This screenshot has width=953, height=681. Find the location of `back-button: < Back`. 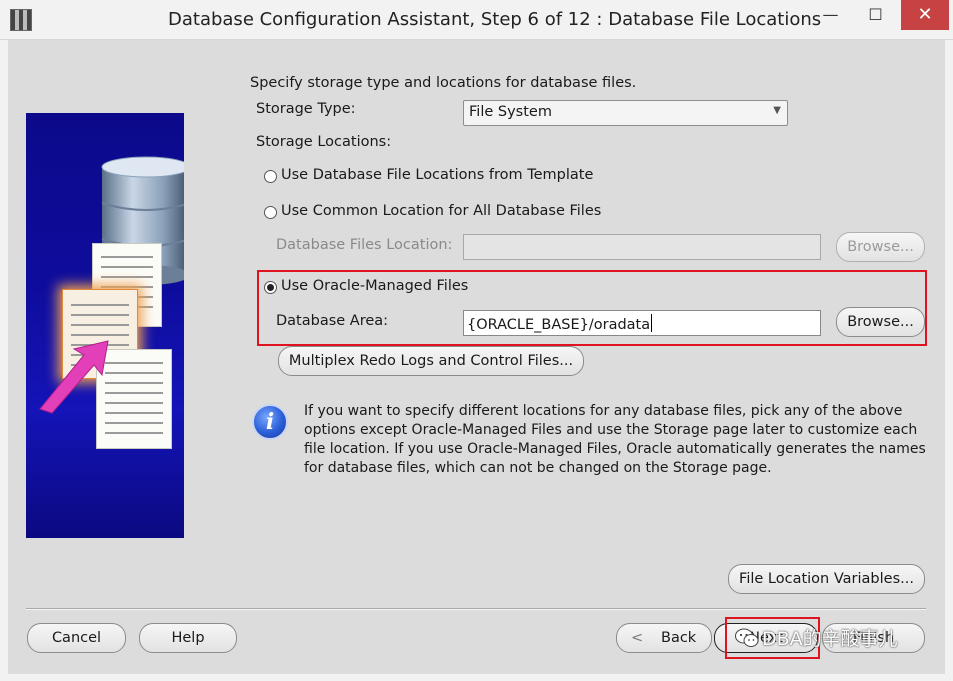

back-button: < Back is located at coordinates (664, 638).